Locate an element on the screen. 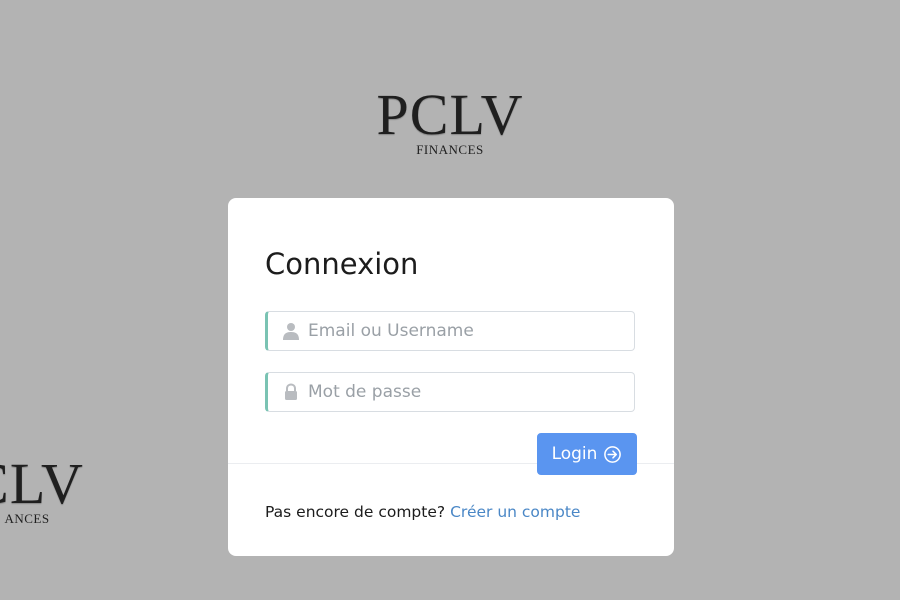  password-input is located at coordinates (468, 392).